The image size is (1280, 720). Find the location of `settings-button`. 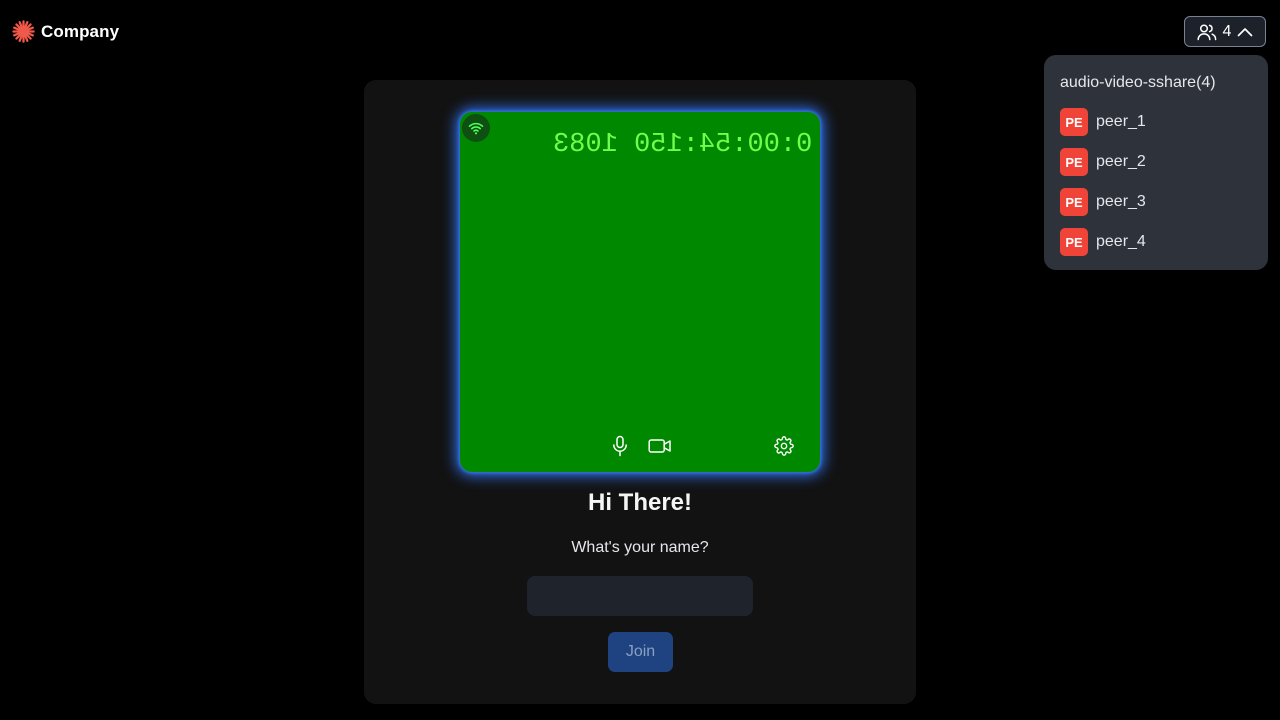

settings-button is located at coordinates (784, 446).